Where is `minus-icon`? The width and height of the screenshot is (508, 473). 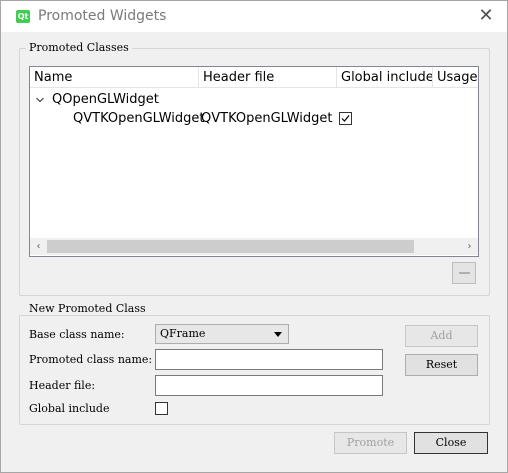
minus-icon is located at coordinates (464, 273).